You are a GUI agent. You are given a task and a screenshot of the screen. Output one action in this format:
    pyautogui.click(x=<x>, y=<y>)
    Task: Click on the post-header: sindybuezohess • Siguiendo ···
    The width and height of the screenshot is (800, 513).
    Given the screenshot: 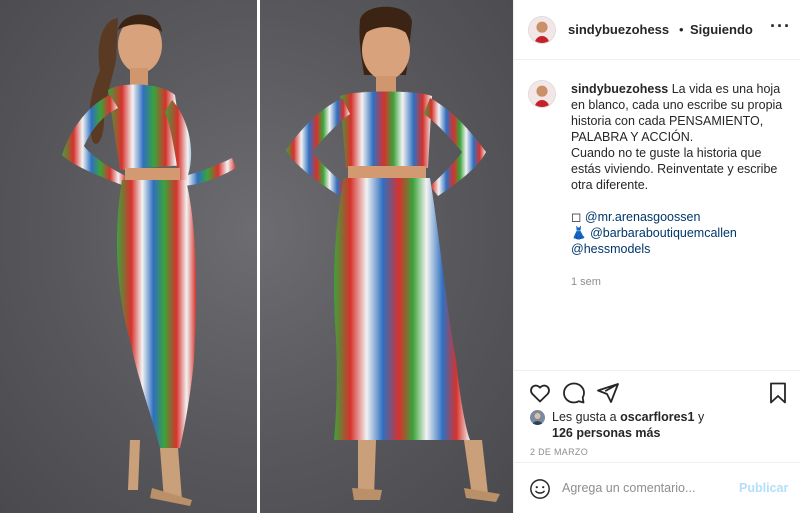 What is the action you would take?
    pyautogui.click(x=657, y=30)
    